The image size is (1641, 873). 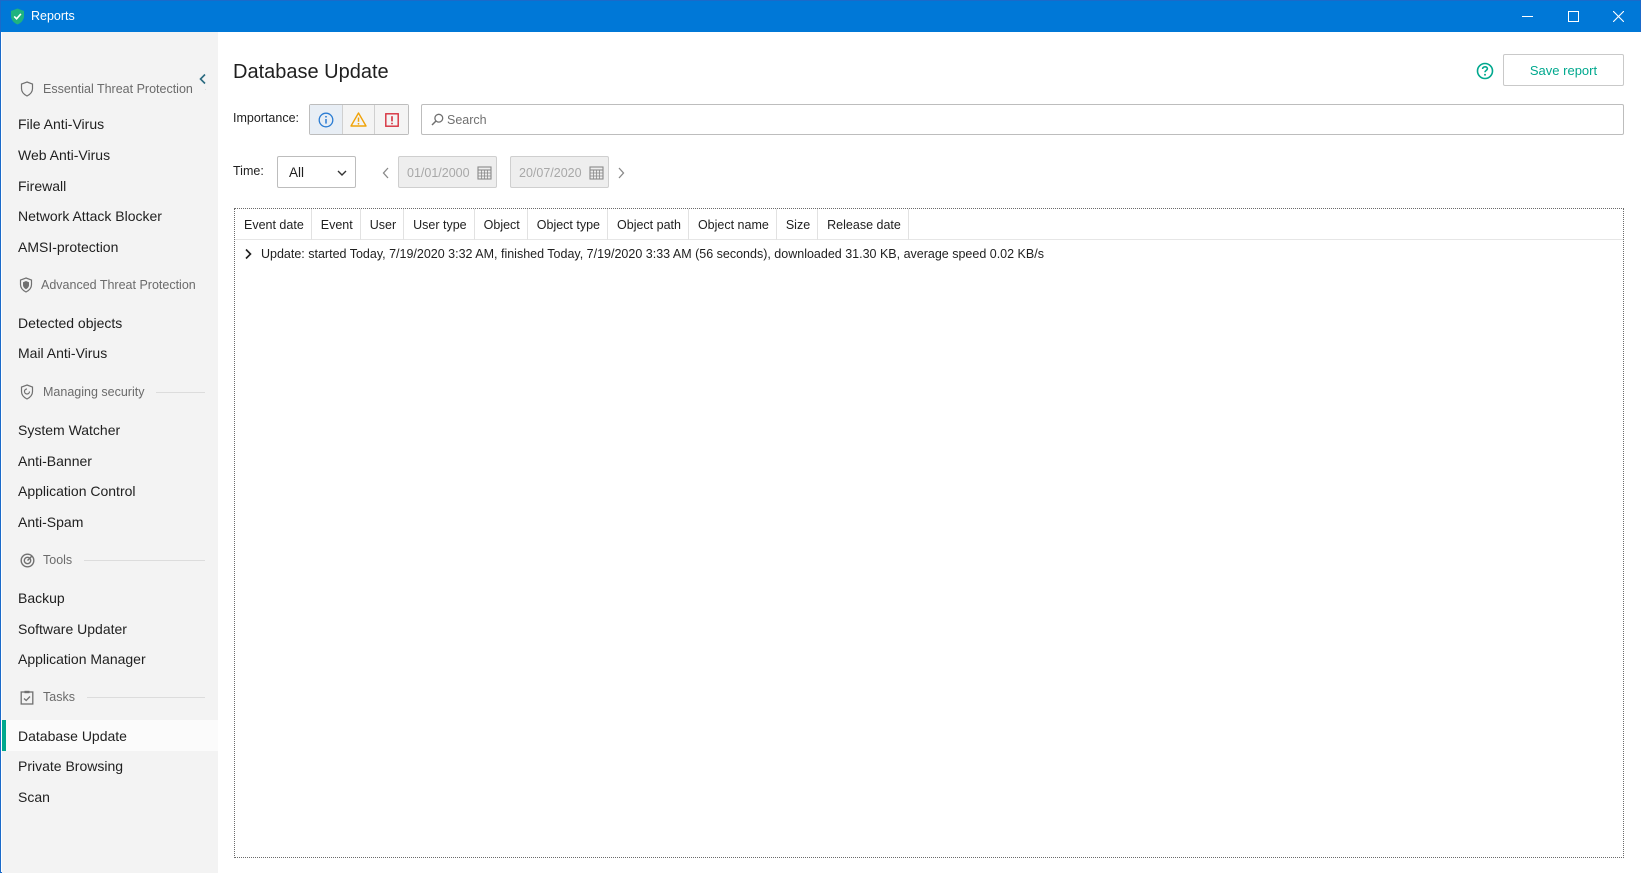 I want to click on column-header-object-type: Object type, so click(x=568, y=224).